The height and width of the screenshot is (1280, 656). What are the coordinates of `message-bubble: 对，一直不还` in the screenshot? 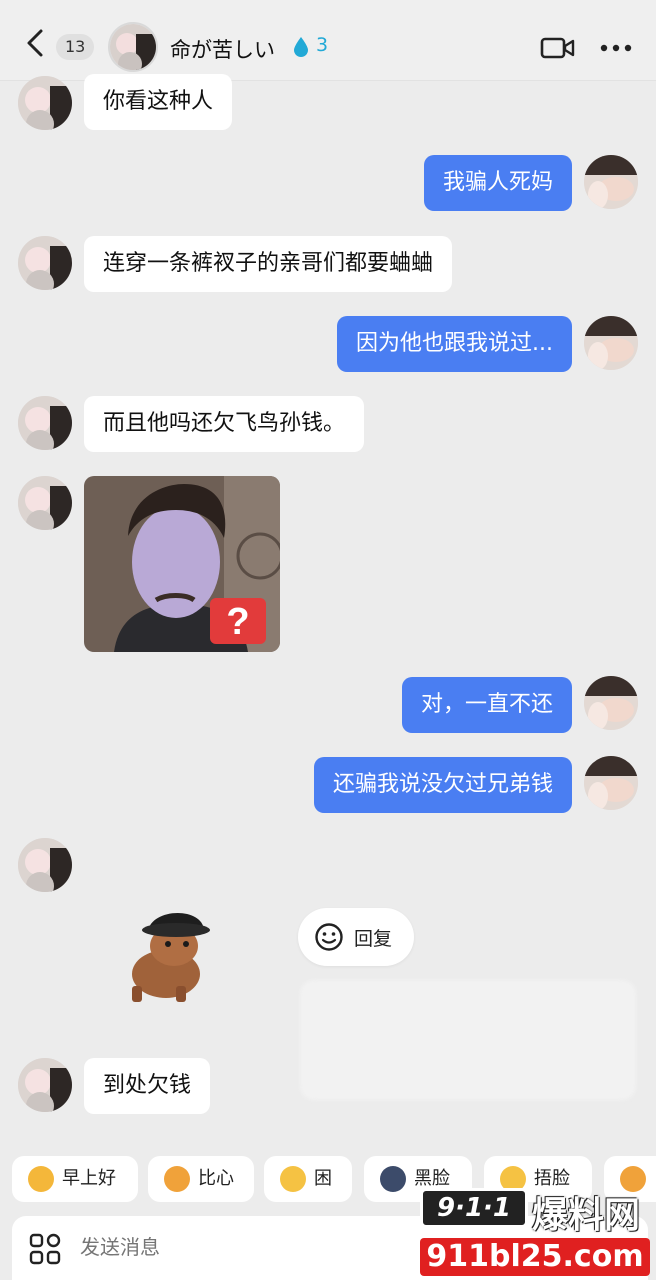 It's located at (486, 705).